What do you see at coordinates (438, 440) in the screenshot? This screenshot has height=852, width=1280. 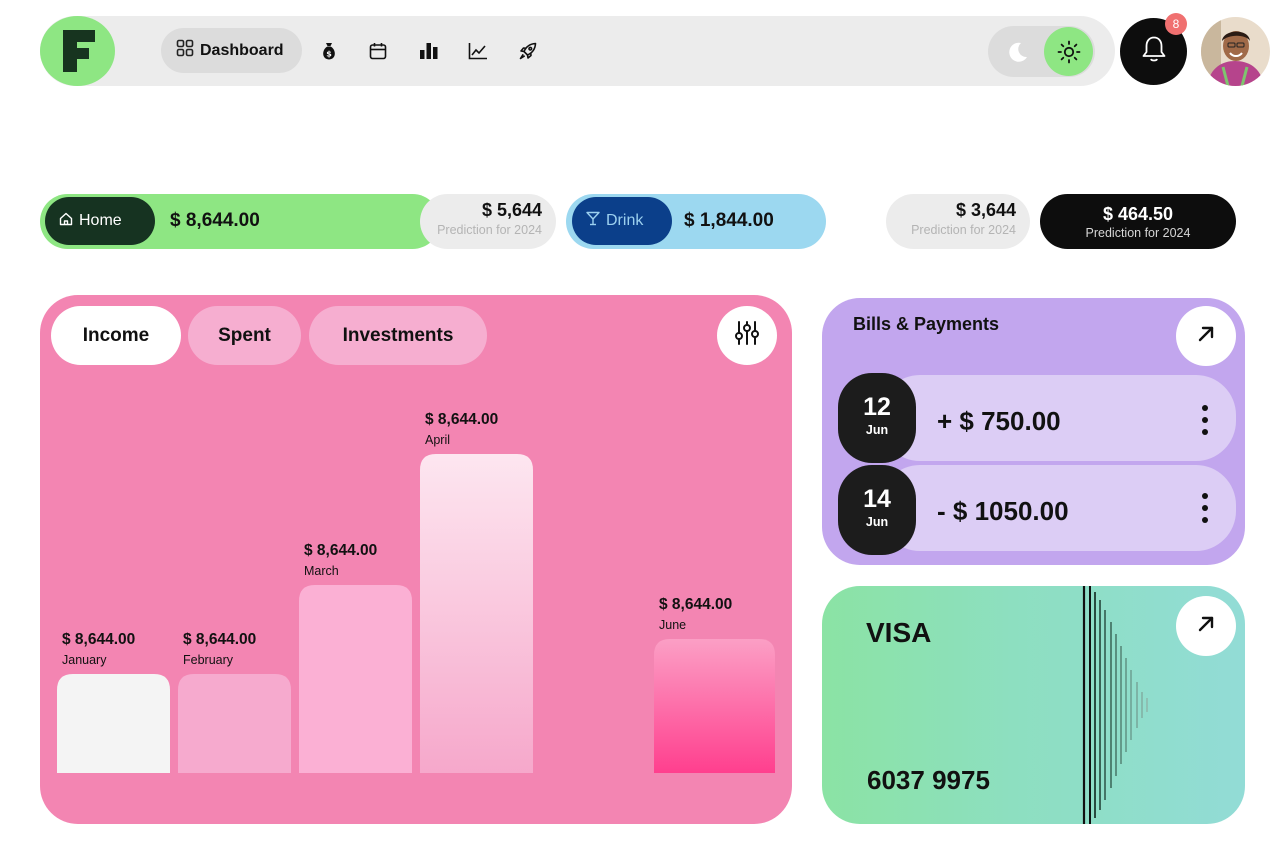 I see `bar-month-label: April` at bounding box center [438, 440].